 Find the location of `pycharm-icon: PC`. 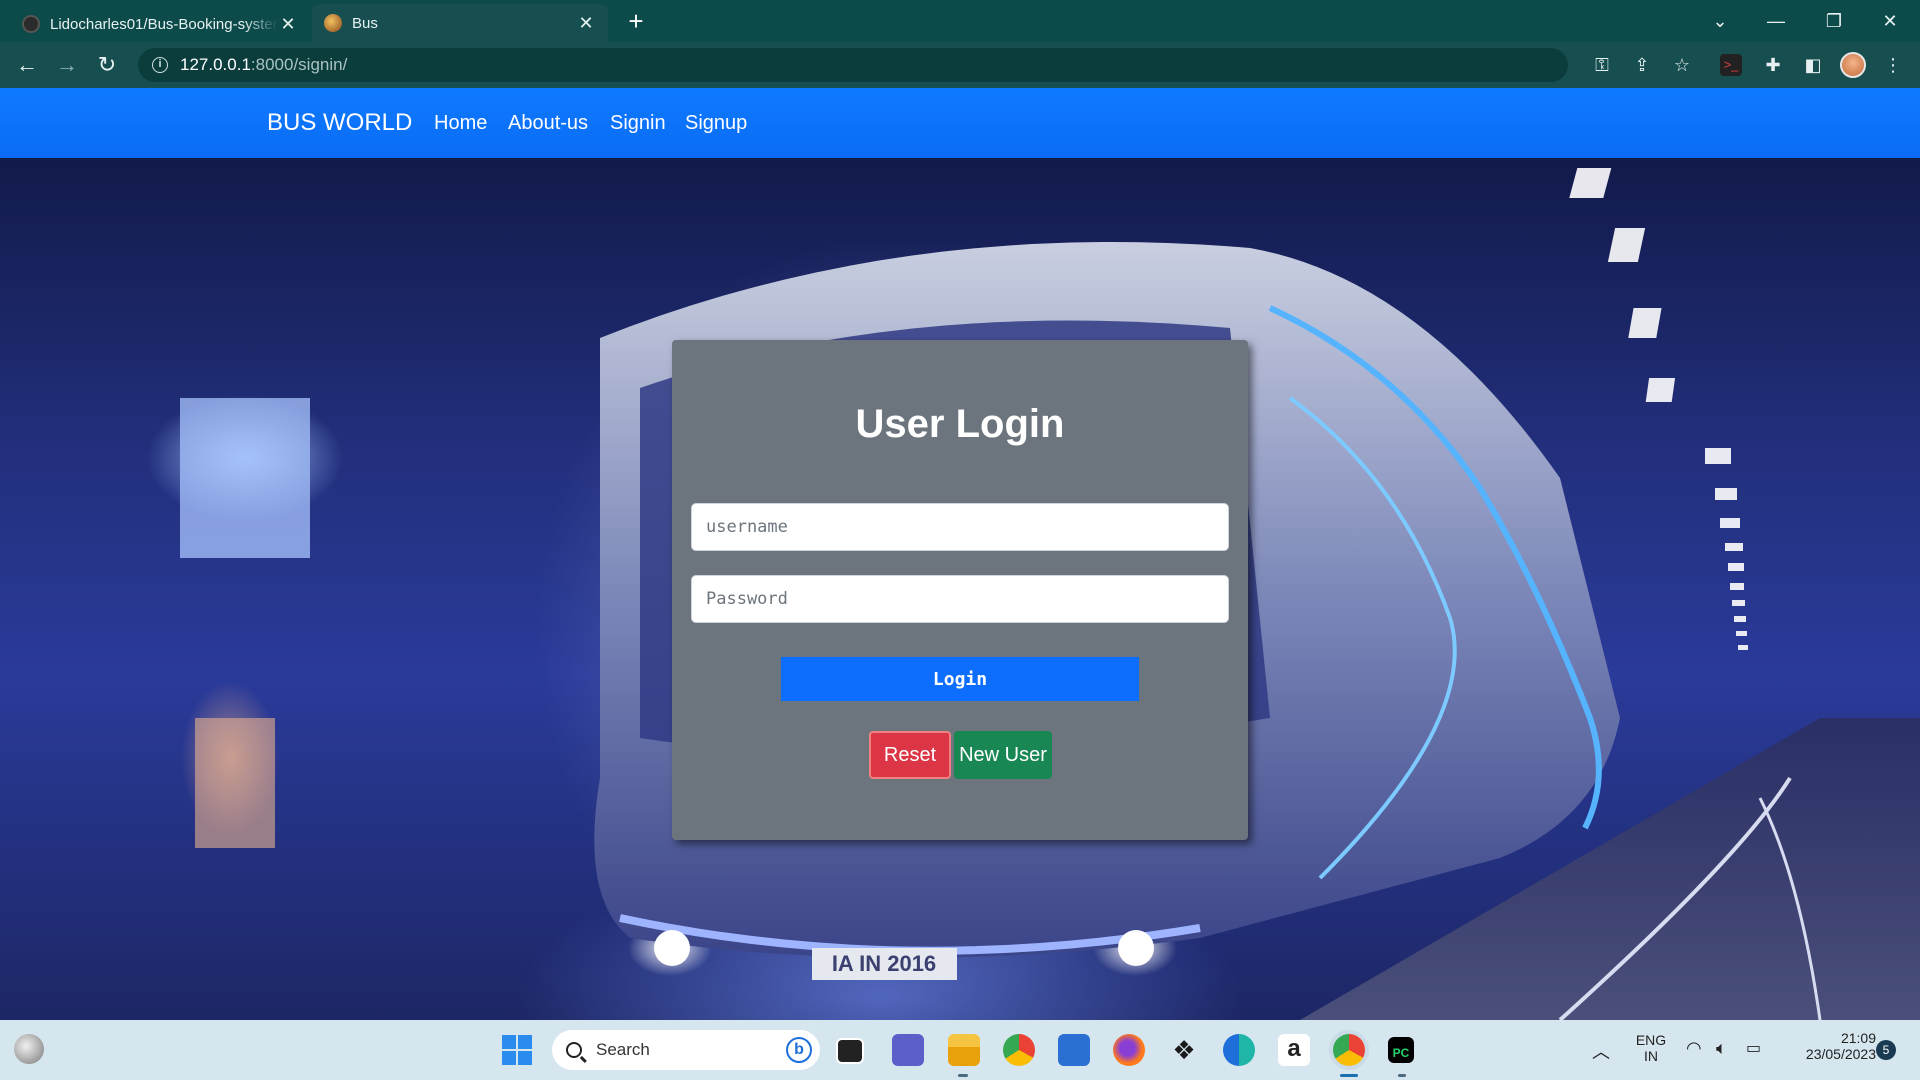

pycharm-icon: PC is located at coordinates (1401, 1050).